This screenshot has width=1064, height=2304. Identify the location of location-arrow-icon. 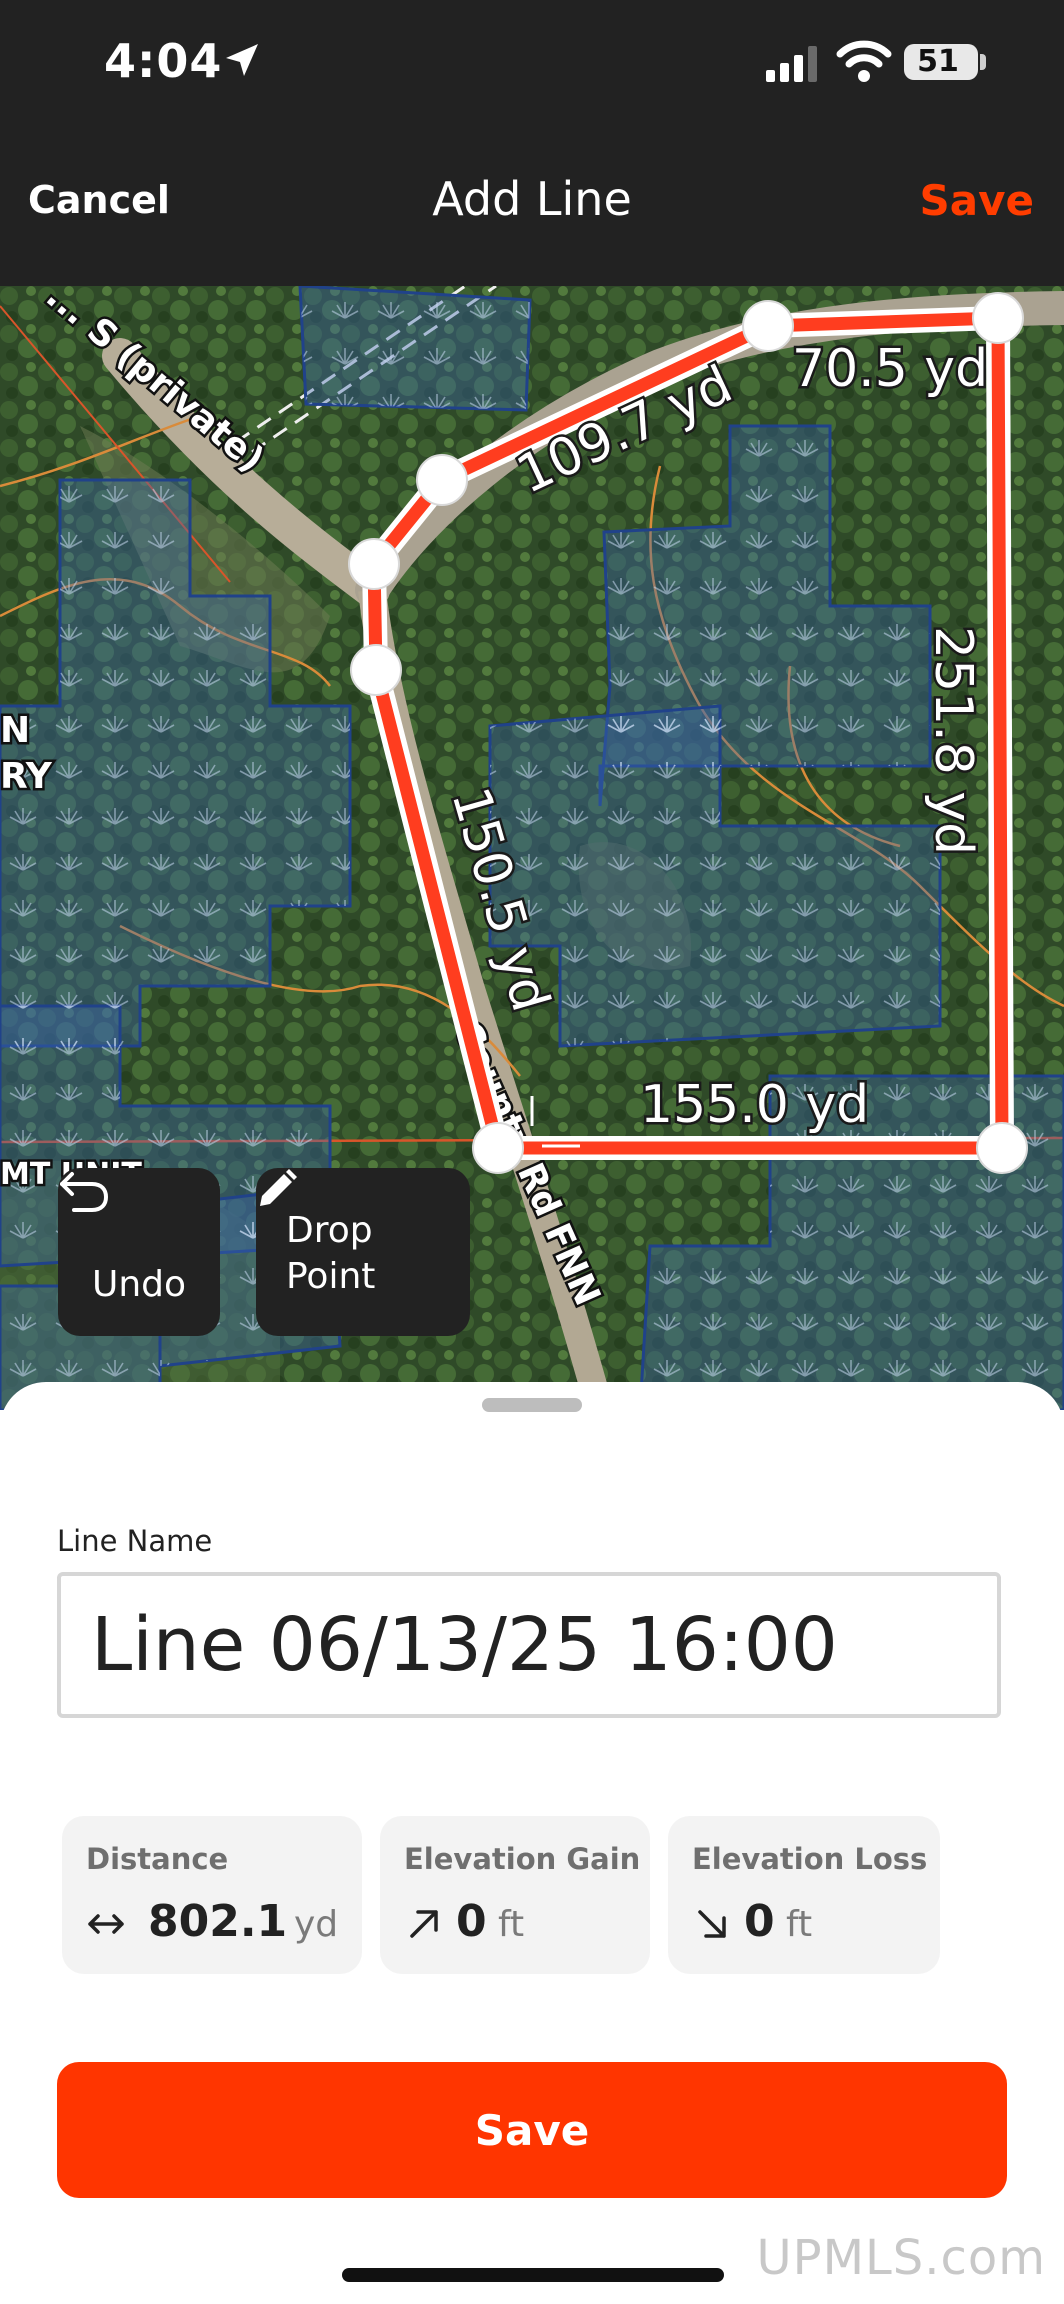
(242, 60).